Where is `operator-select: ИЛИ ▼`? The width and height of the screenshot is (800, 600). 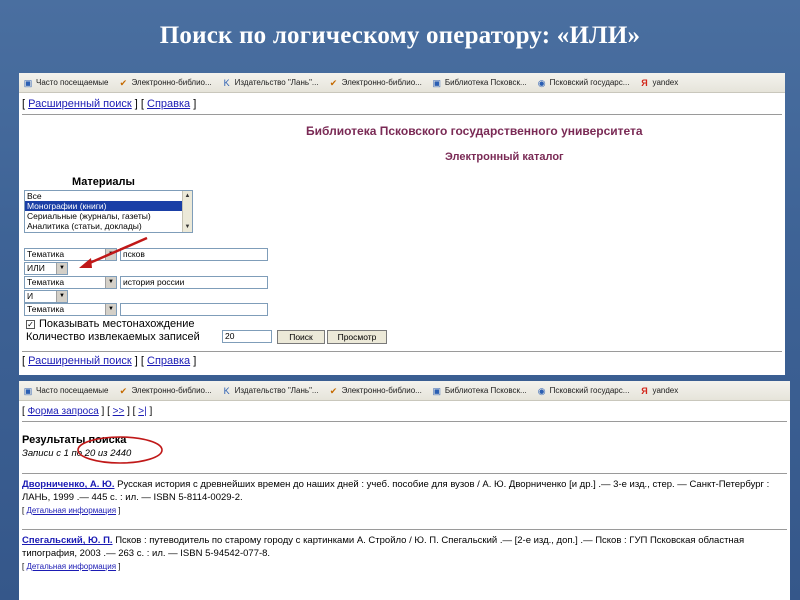 operator-select: ИЛИ ▼ is located at coordinates (46, 268).